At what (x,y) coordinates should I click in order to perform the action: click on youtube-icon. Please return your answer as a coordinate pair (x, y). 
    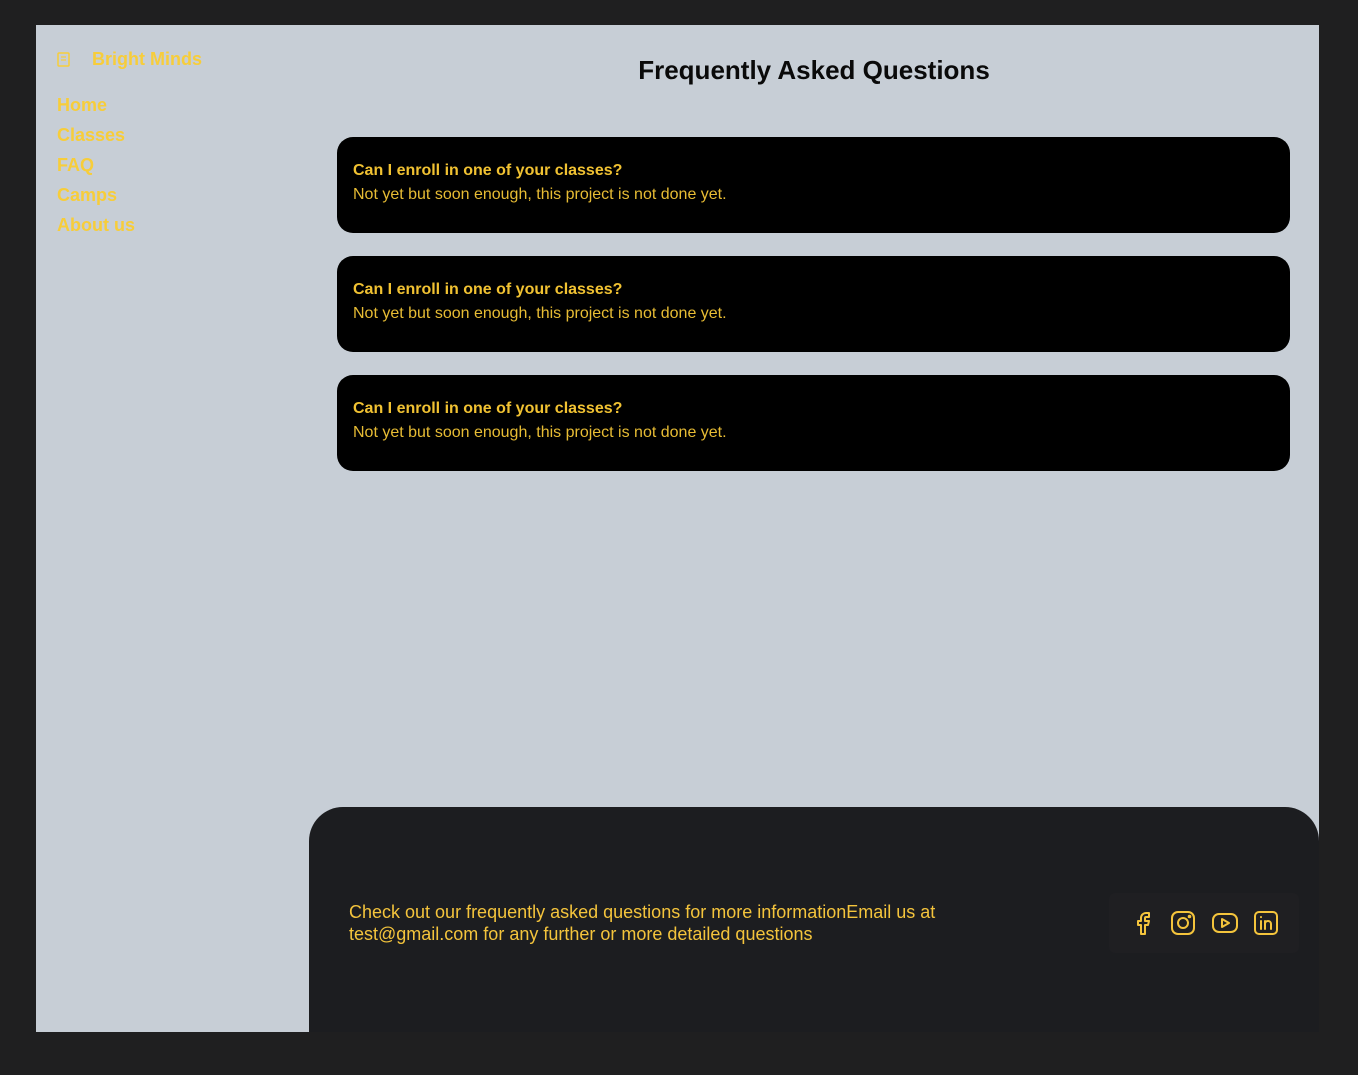
    Looking at the image, I should click on (1225, 923).